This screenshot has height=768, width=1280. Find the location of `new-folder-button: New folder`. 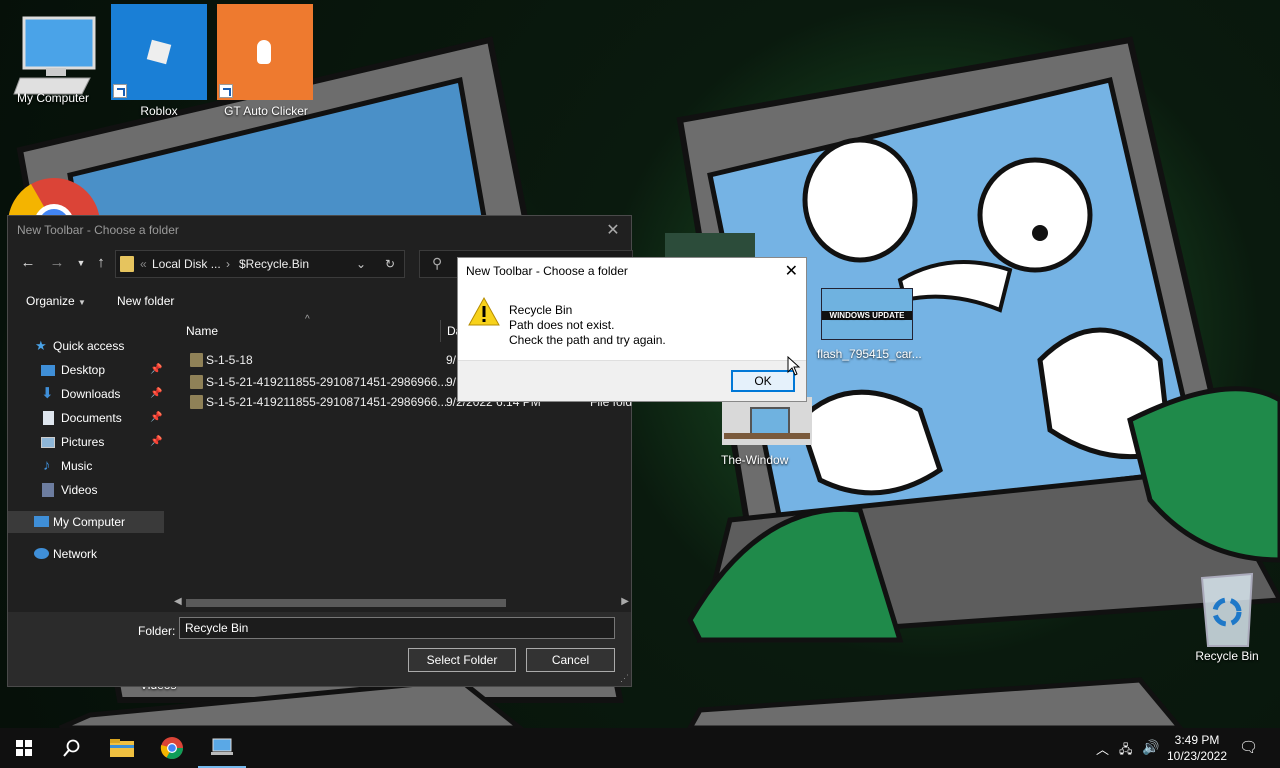

new-folder-button: New folder is located at coordinates (145, 301).